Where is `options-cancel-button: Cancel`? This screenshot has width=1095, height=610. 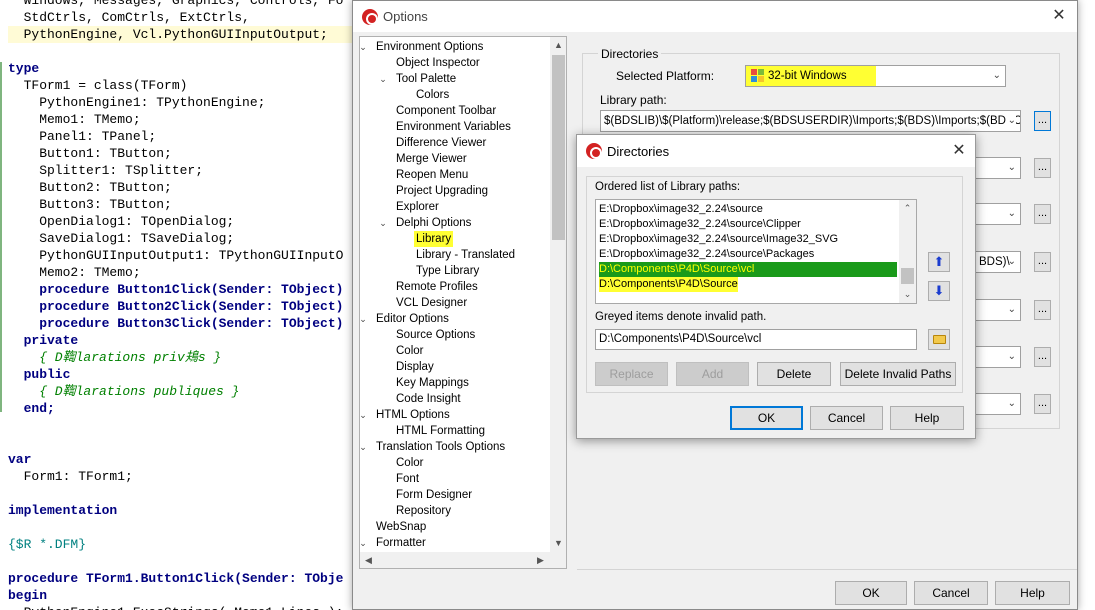
options-cancel-button: Cancel is located at coordinates (951, 593).